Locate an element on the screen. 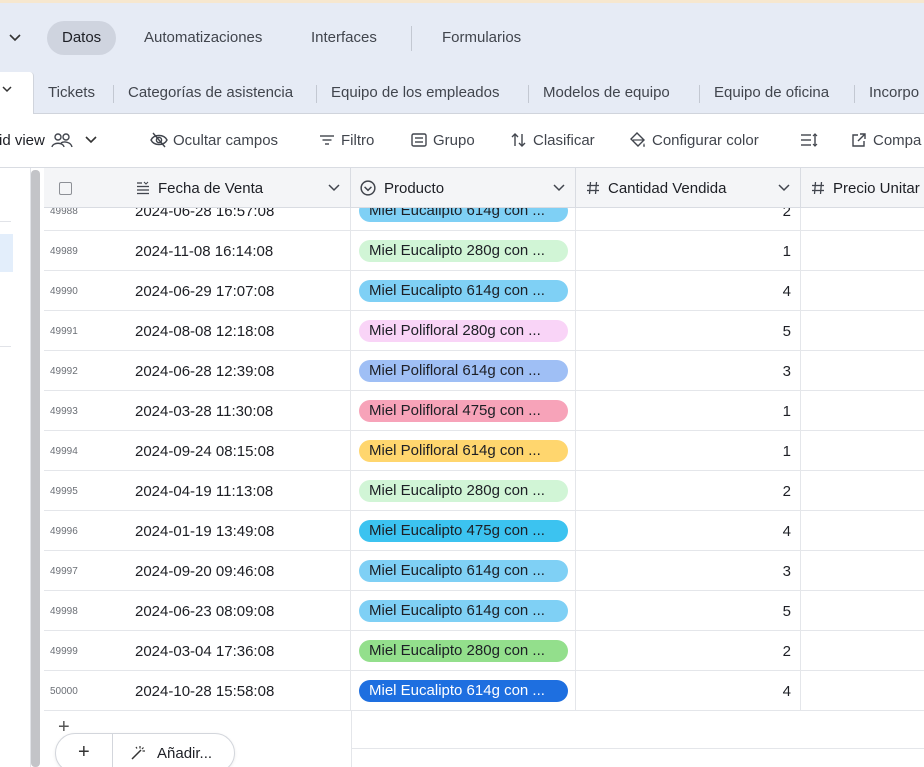  column-header-date: Fecha de Venta is located at coordinates (237, 188).